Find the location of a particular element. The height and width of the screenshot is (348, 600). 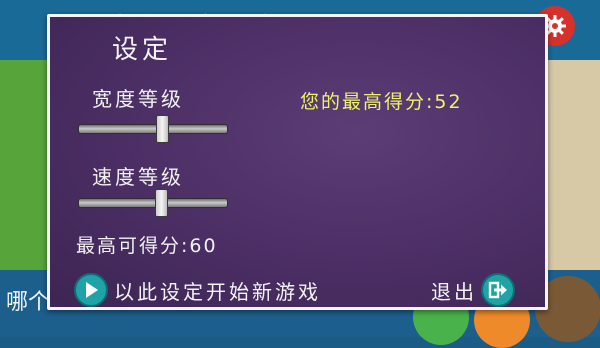

width-level-label: 宽度等级 is located at coordinates (138, 99).